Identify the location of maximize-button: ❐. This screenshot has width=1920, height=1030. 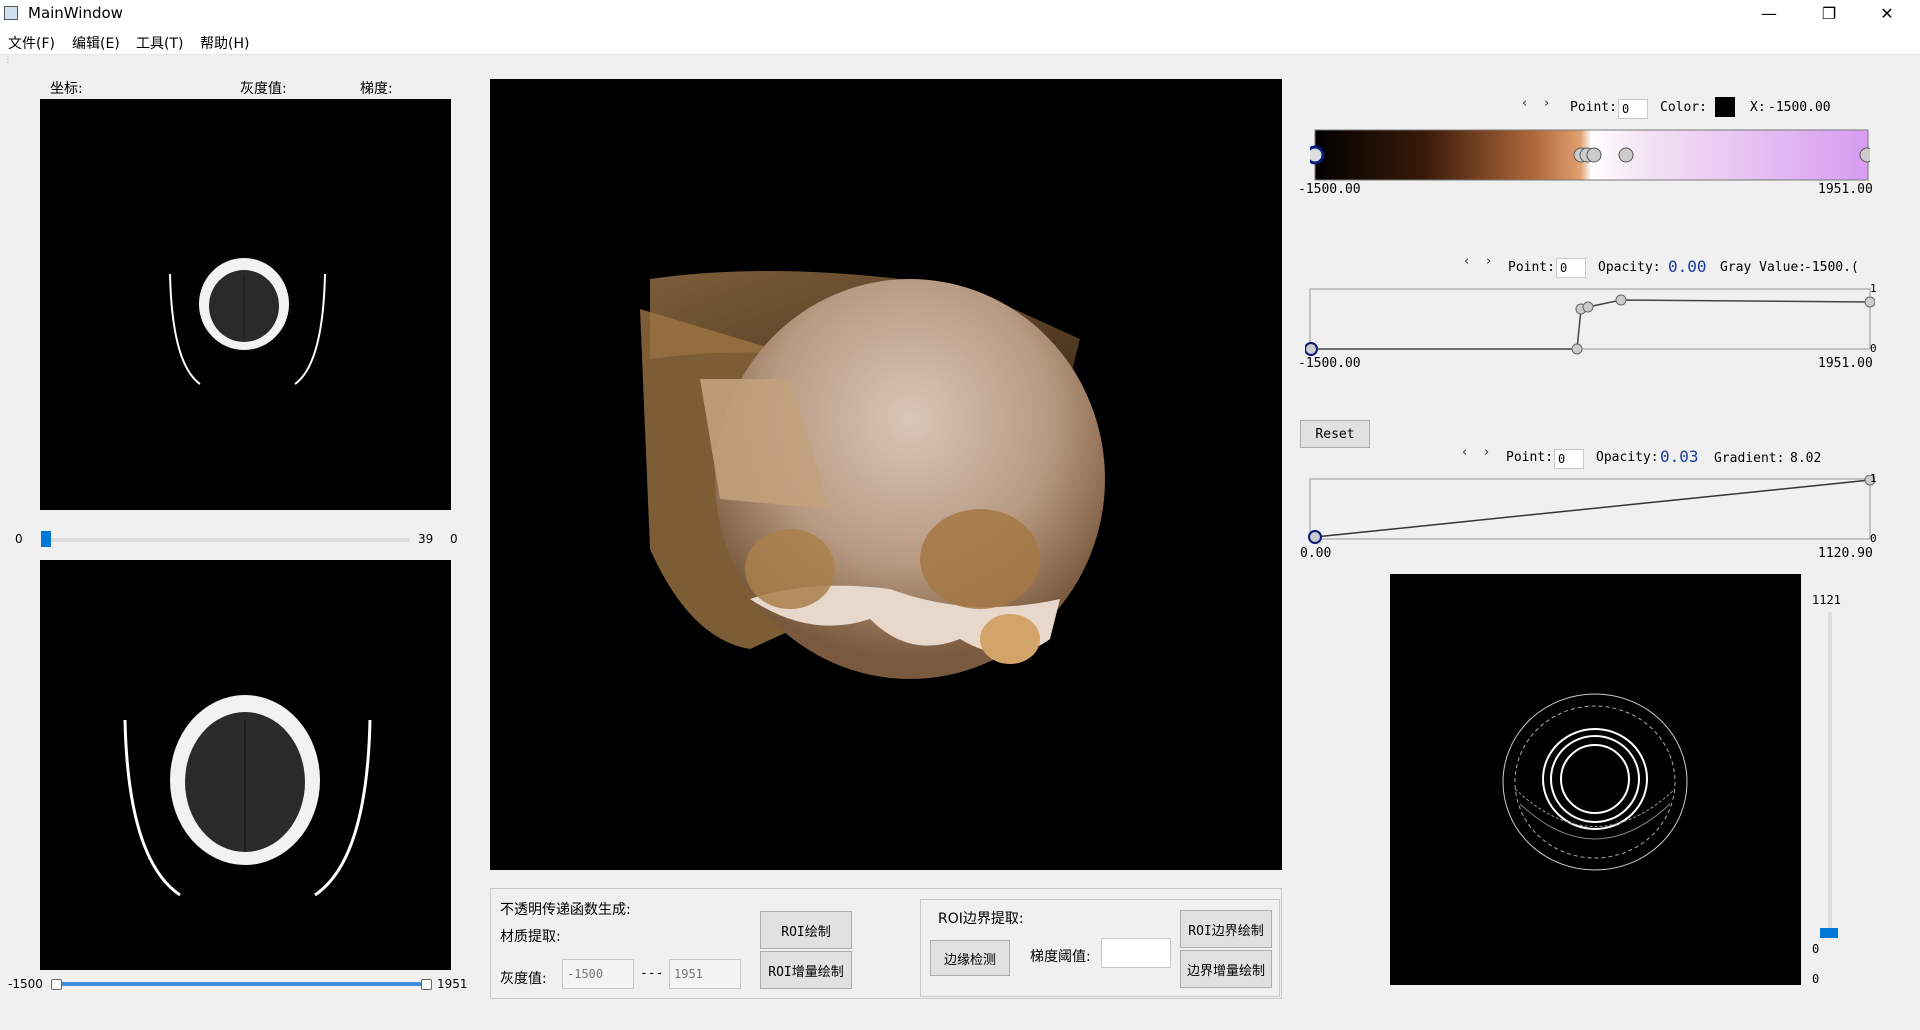
(1829, 15).